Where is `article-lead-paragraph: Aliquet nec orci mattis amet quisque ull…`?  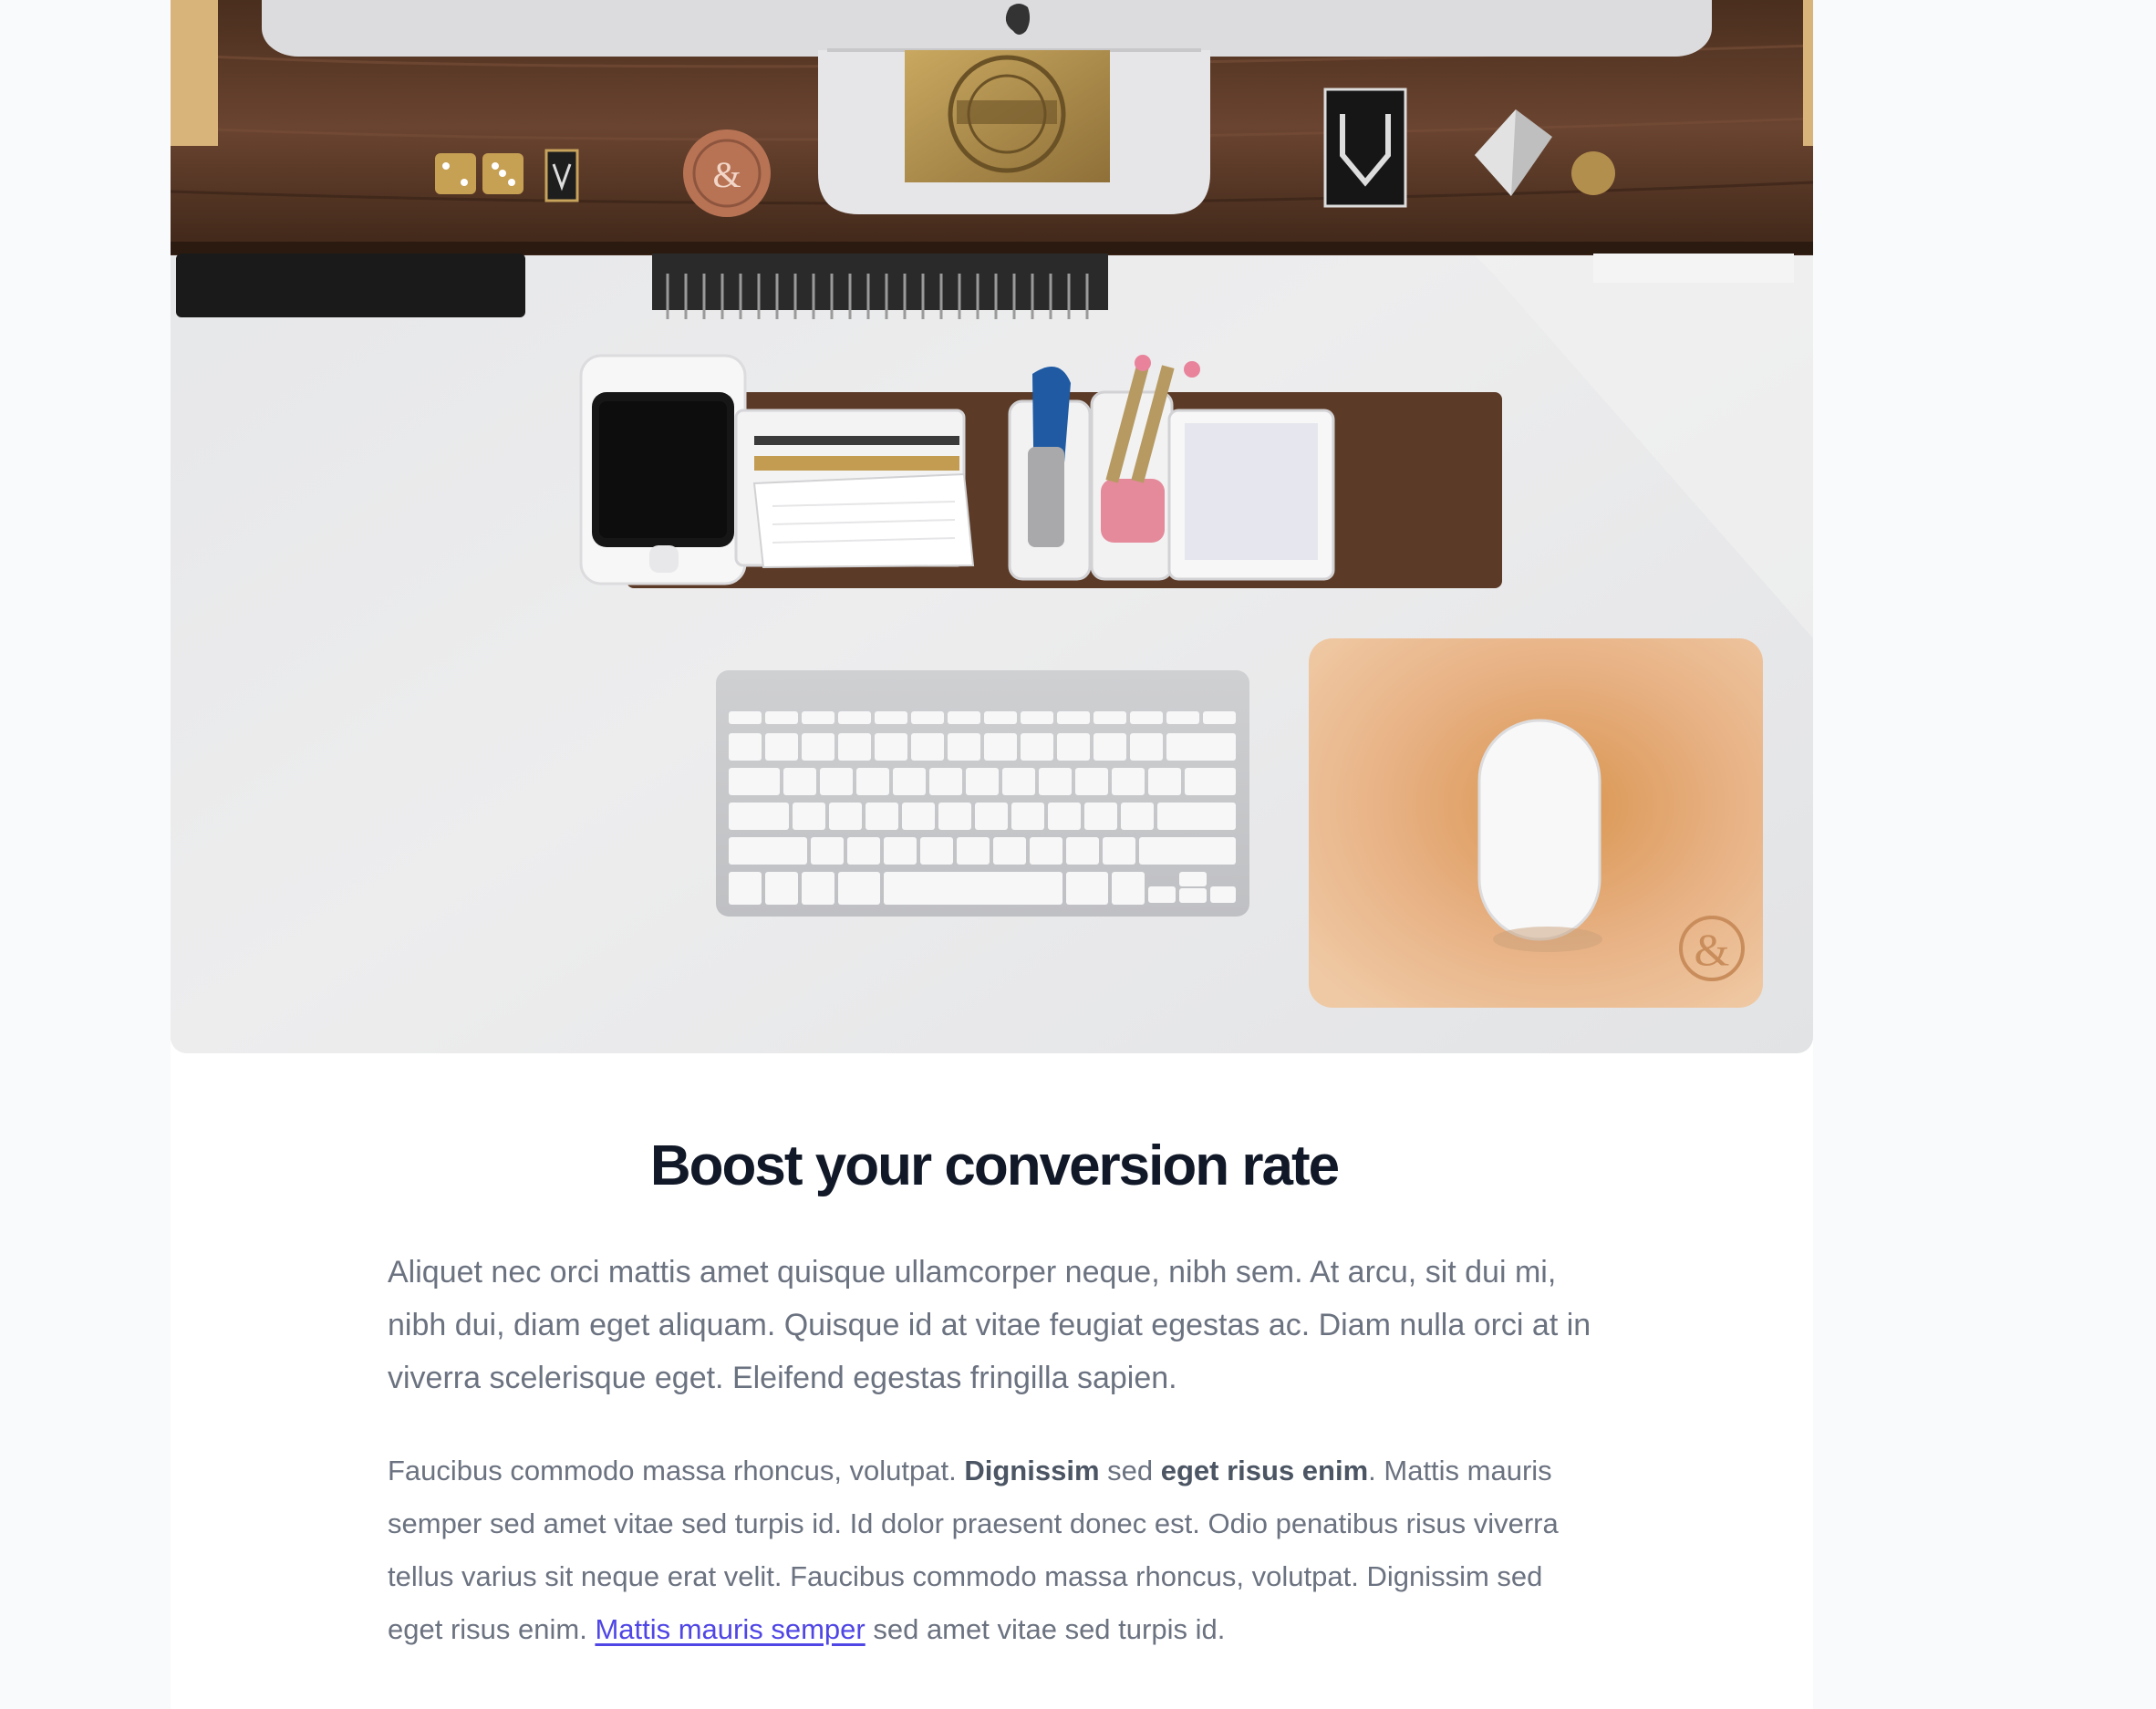
article-lead-paragraph: Aliquet nec orci mattis amet quisque ull… is located at coordinates (989, 1325).